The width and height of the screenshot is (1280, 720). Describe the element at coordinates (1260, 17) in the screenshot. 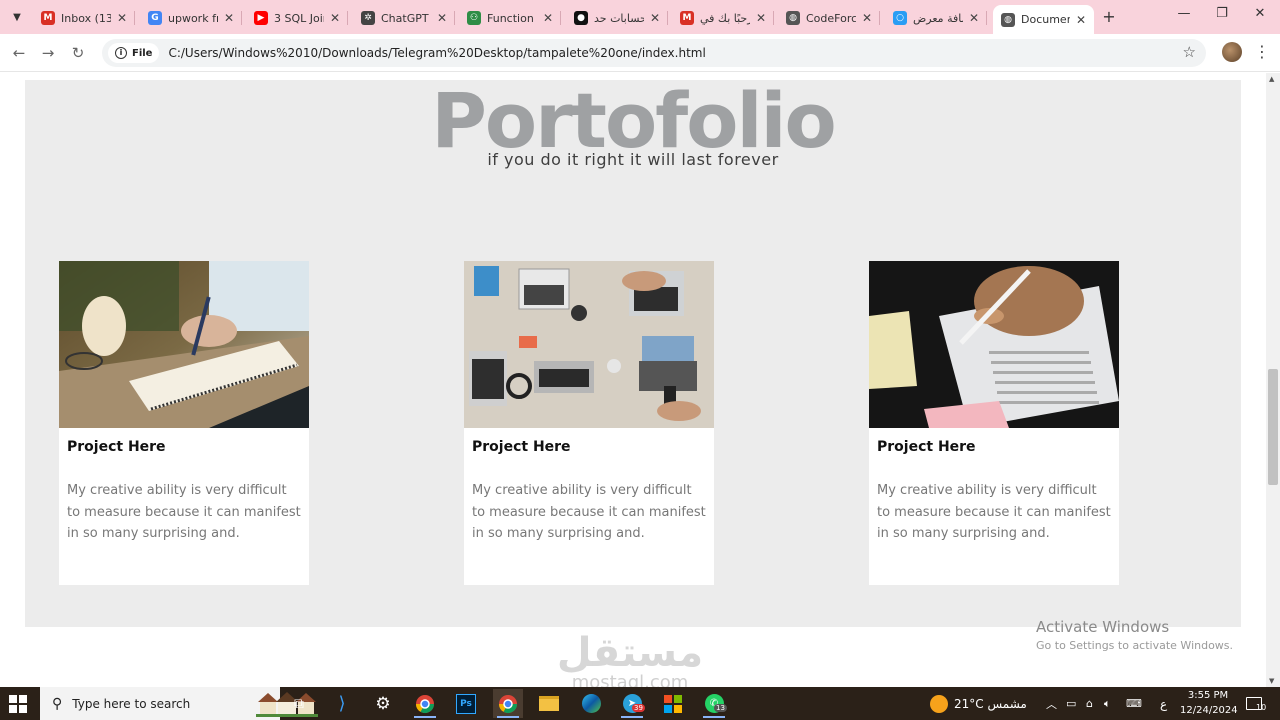

I see `close-window-button: ✕` at that location.